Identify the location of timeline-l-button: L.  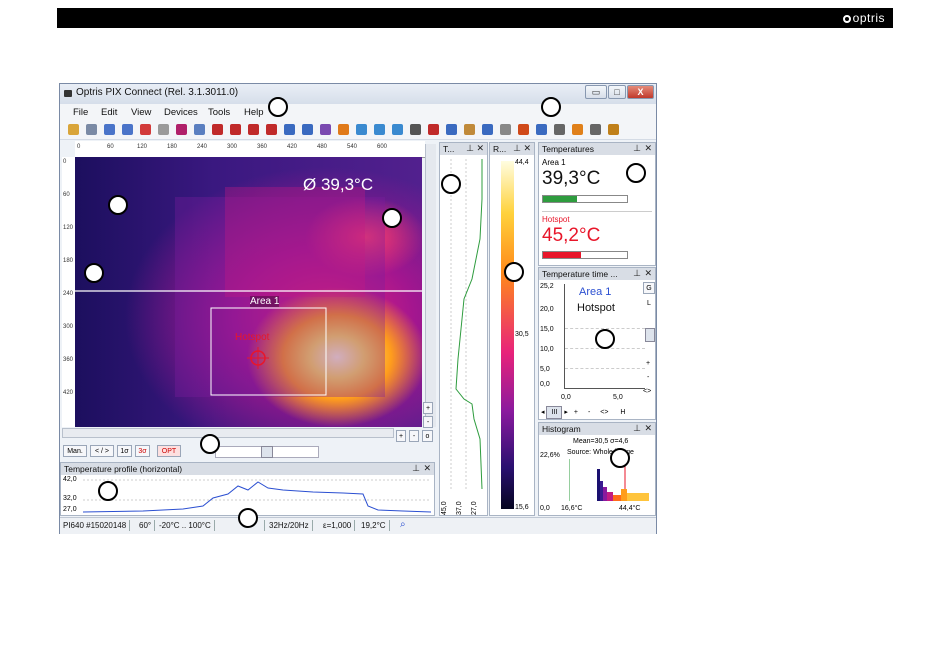
(649, 303).